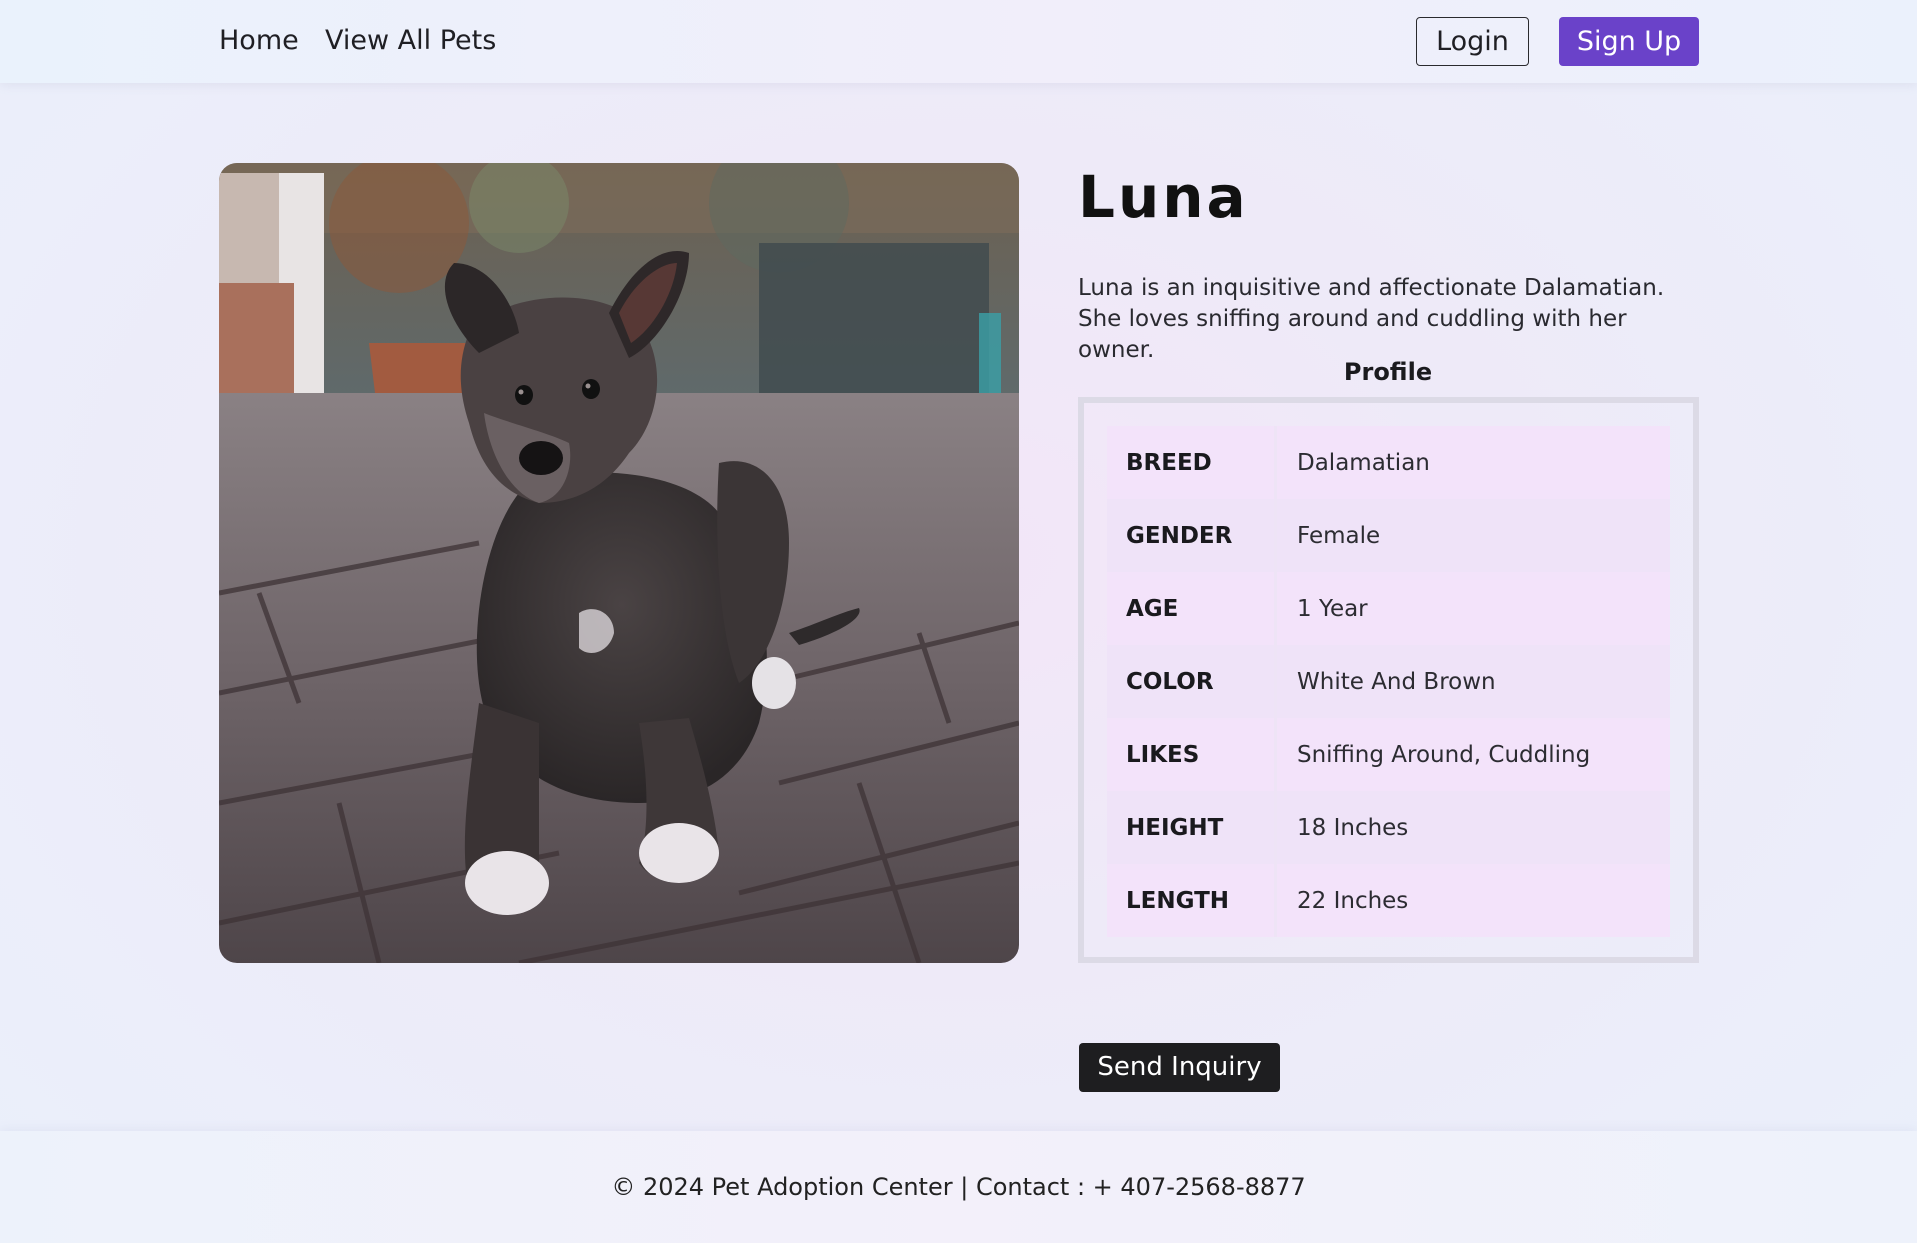 The width and height of the screenshot is (1917, 1243). I want to click on login-button: Login, so click(1472, 41).